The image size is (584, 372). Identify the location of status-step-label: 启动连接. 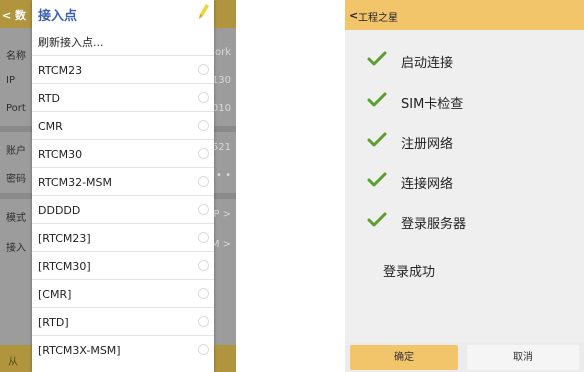
(427, 63).